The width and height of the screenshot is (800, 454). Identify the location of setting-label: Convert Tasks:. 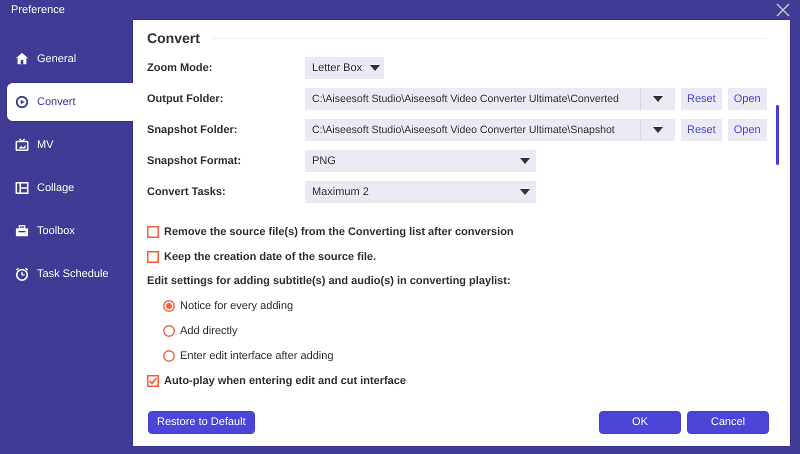
(187, 192).